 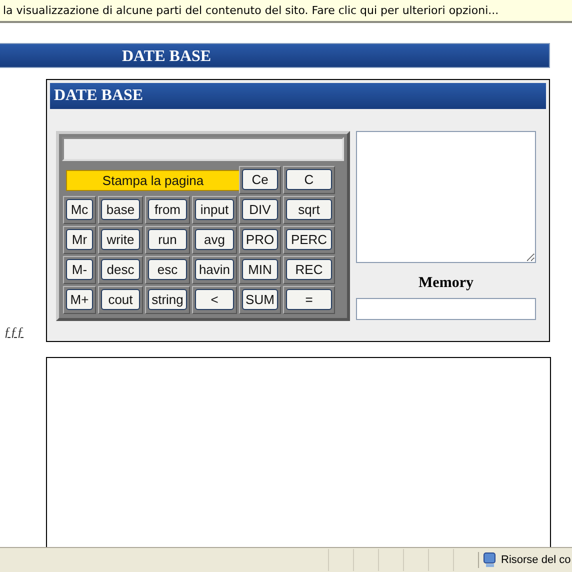 I want to click on memory-field, so click(x=446, y=309).